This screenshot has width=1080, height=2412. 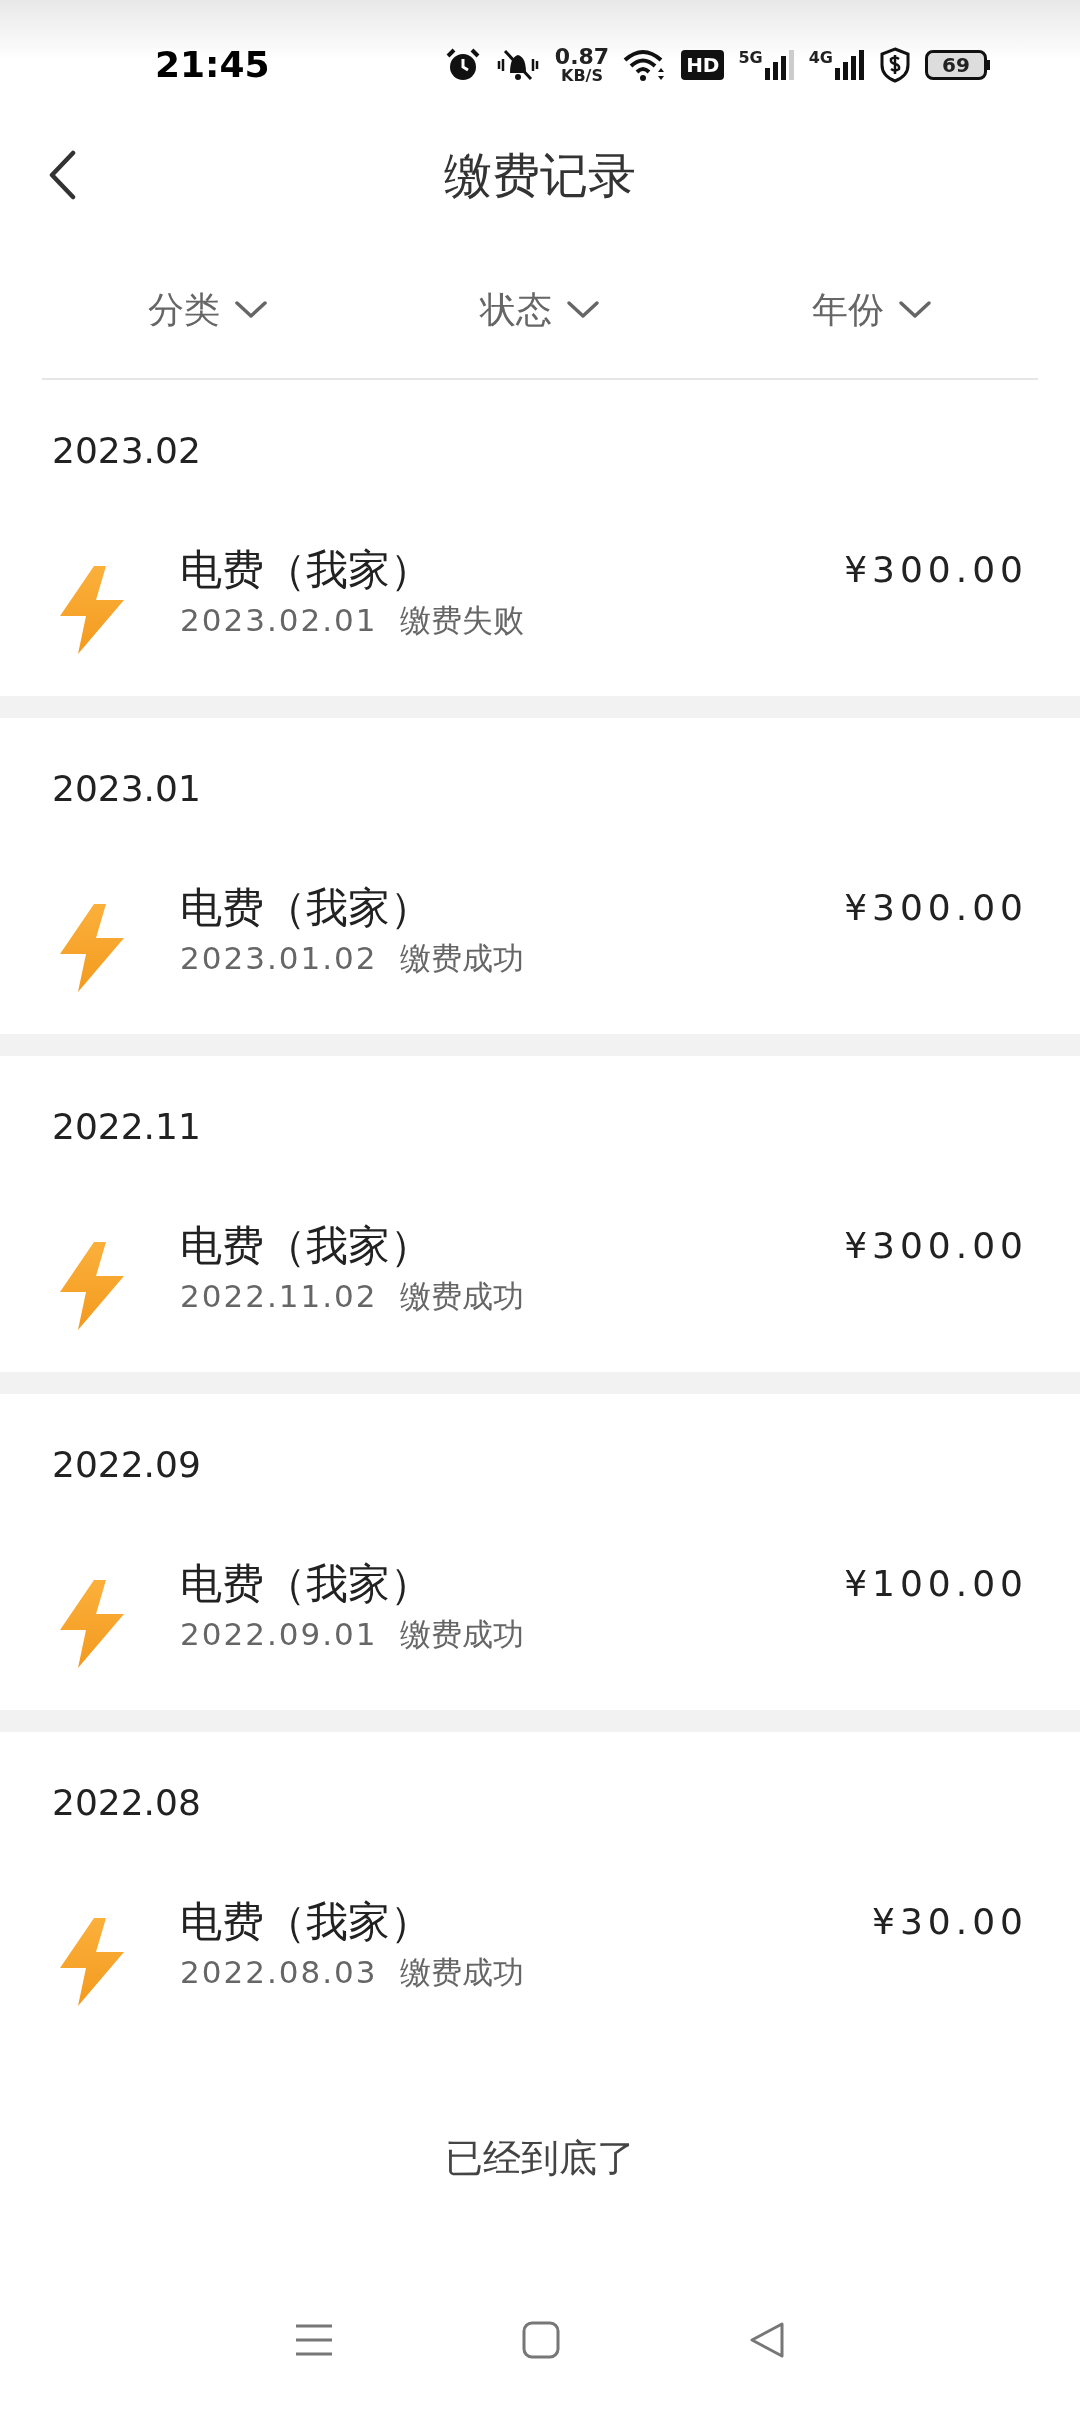 What do you see at coordinates (462, 65) in the screenshot?
I see `alarm-clock-icon` at bounding box center [462, 65].